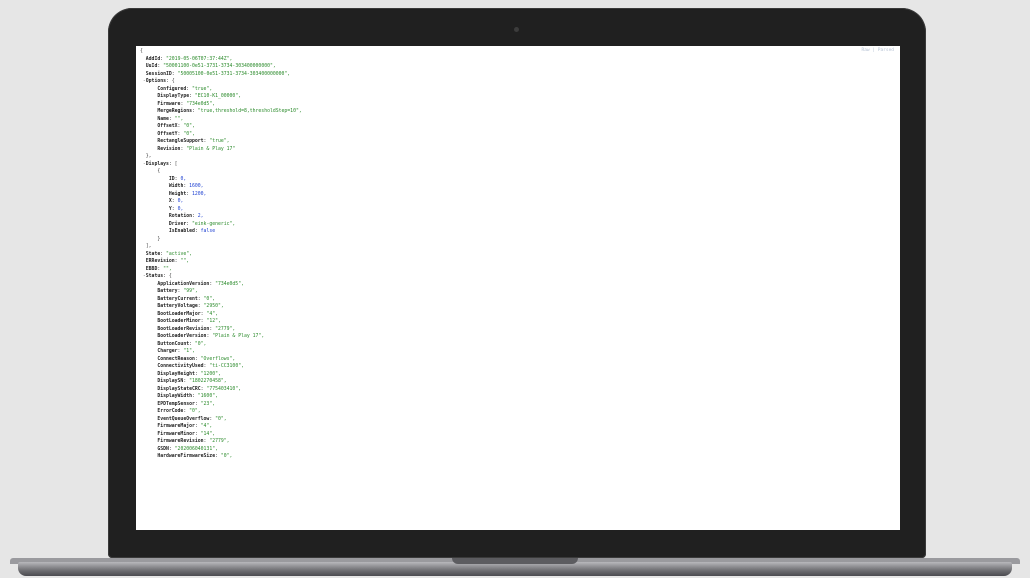 The image size is (1030, 578). What do you see at coordinates (167, 291) in the screenshot?
I see `json-key: Battery` at bounding box center [167, 291].